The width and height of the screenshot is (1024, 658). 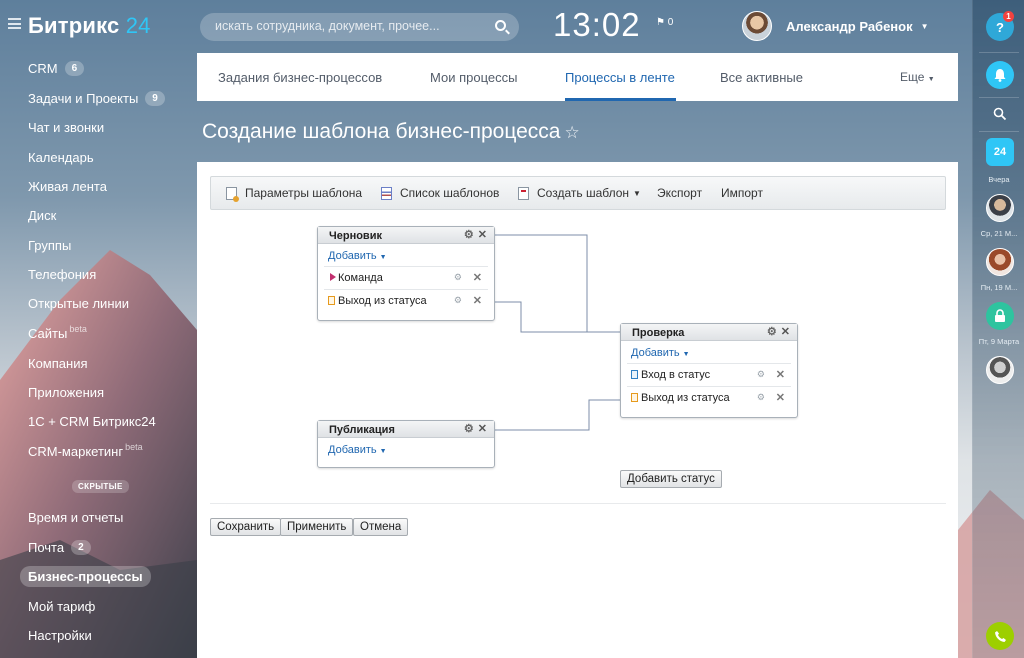 I want to click on search-input, so click(x=350, y=26).